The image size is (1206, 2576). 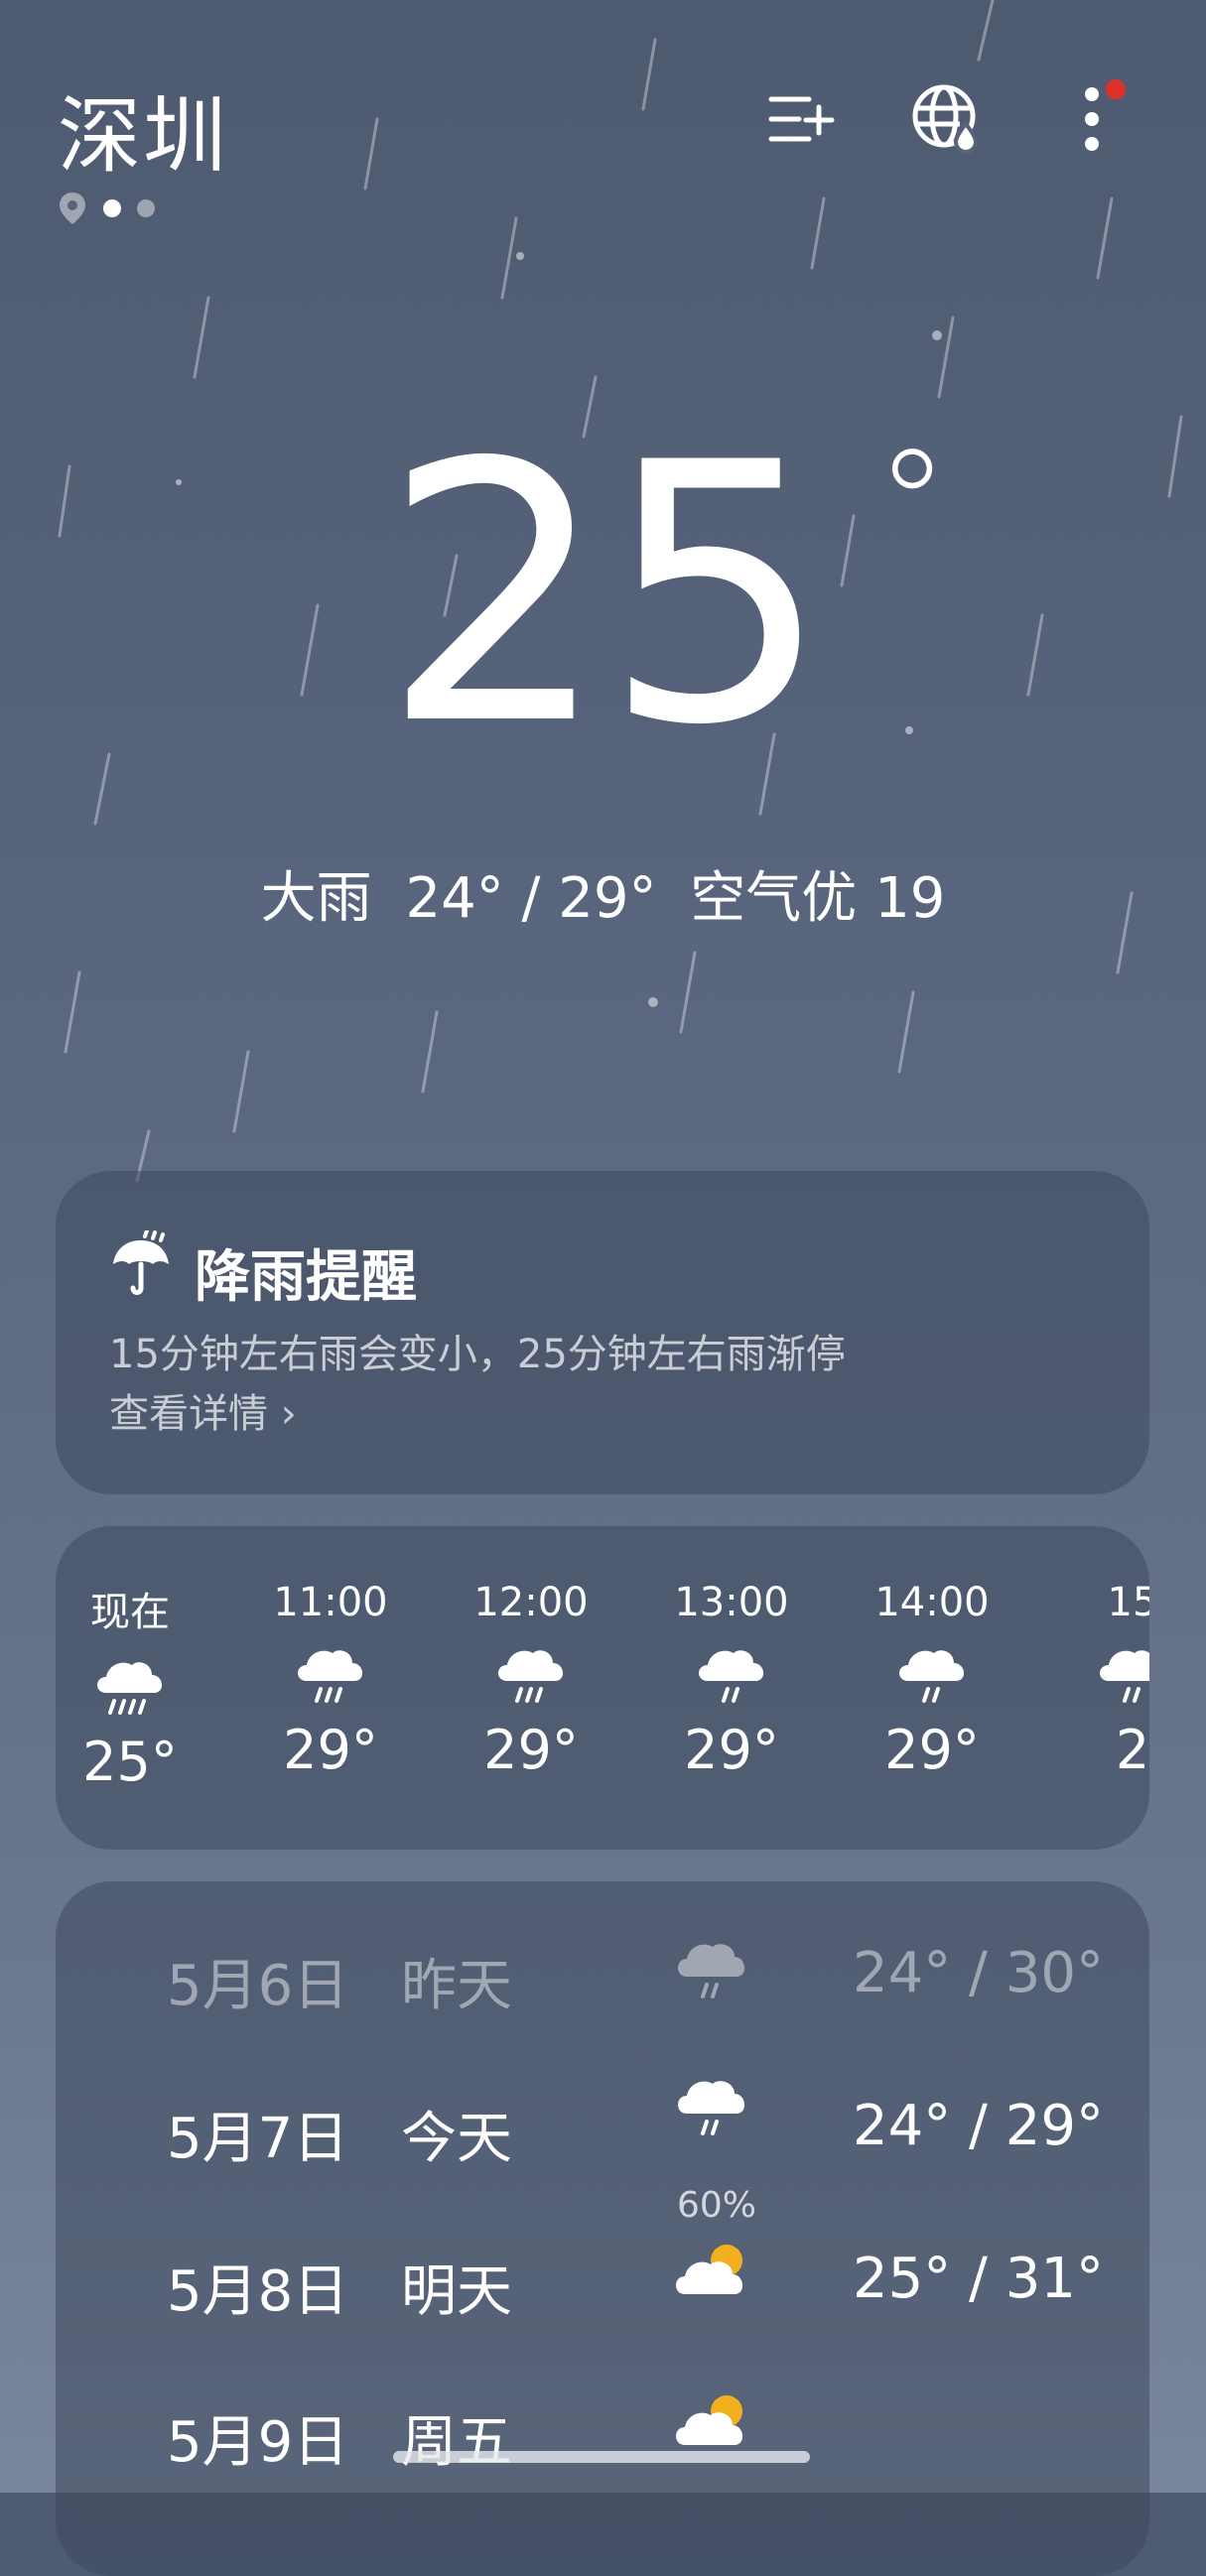 I want to click on daily-row-today: 5月7日 今天 60% 24° / 29°, so click(x=607, y=2154).